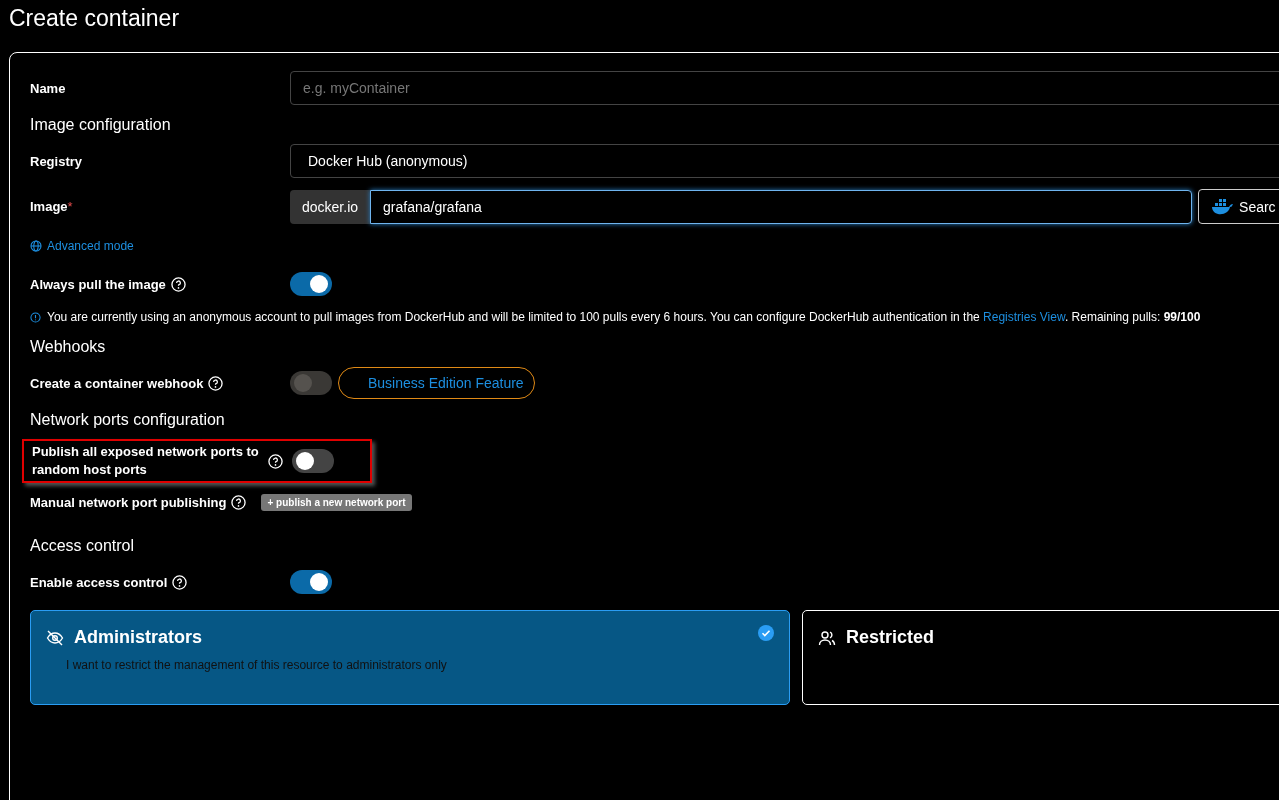 This screenshot has height=800, width=1279. I want to click on option-title: Administrators, so click(138, 637).